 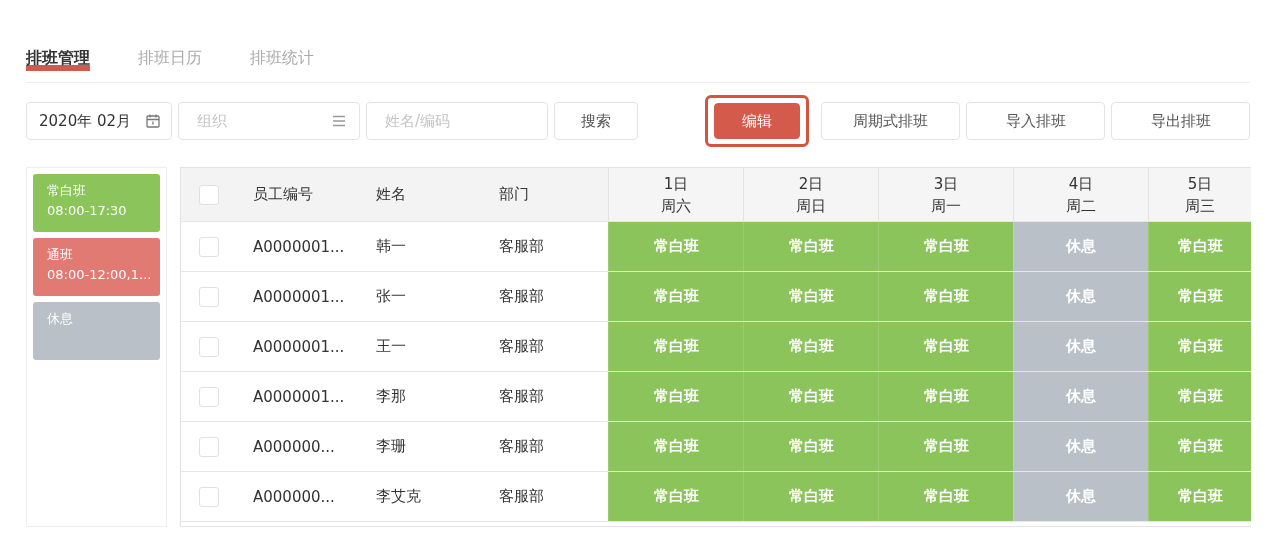 I want to click on weekday-header: 周三, so click(x=1200, y=206).